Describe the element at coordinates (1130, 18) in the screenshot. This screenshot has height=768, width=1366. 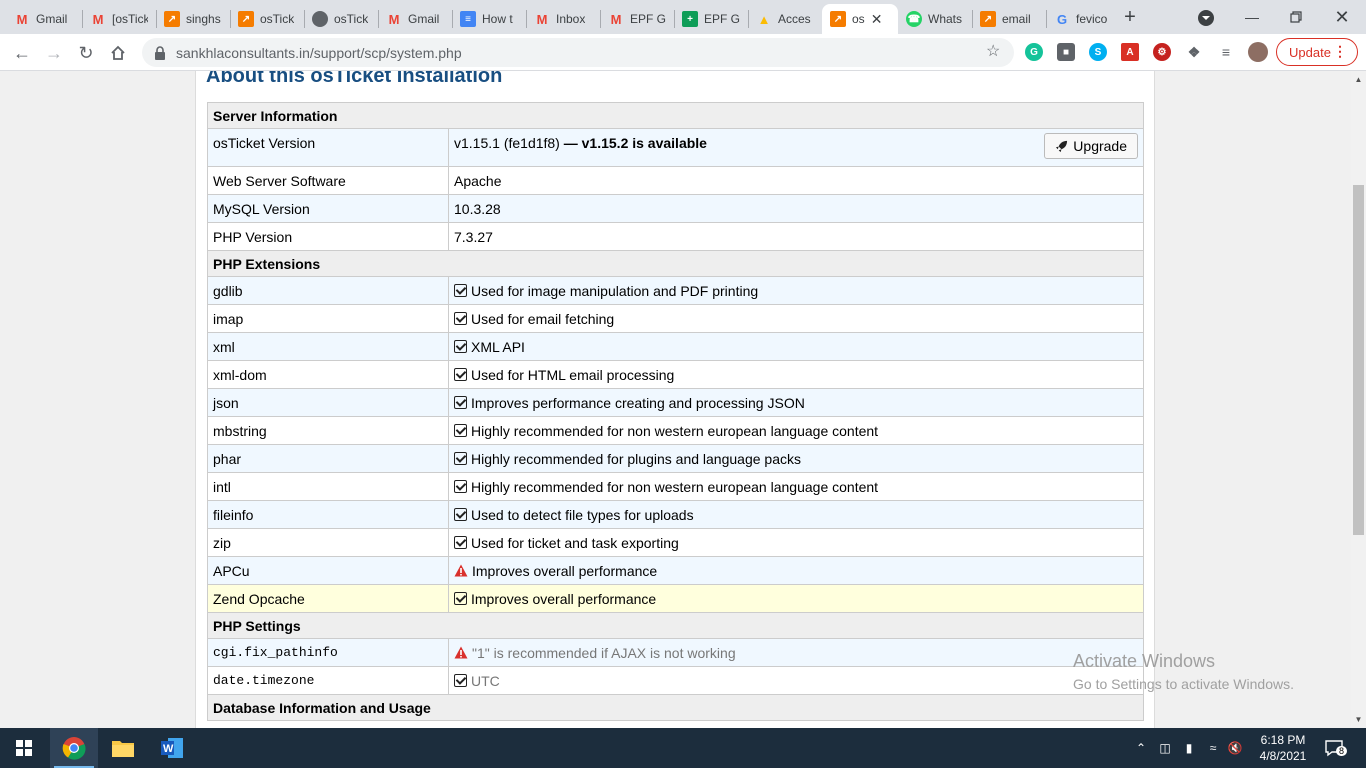
I see `new-tab-button: +` at that location.